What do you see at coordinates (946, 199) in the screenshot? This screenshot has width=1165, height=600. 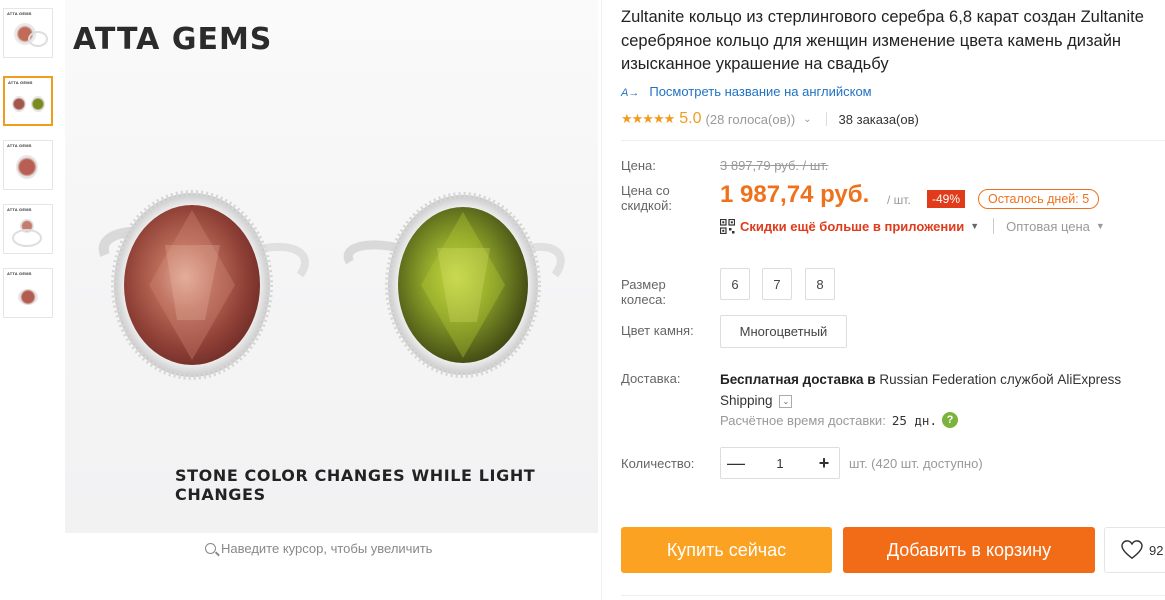 I see `discount-badge: -49%` at bounding box center [946, 199].